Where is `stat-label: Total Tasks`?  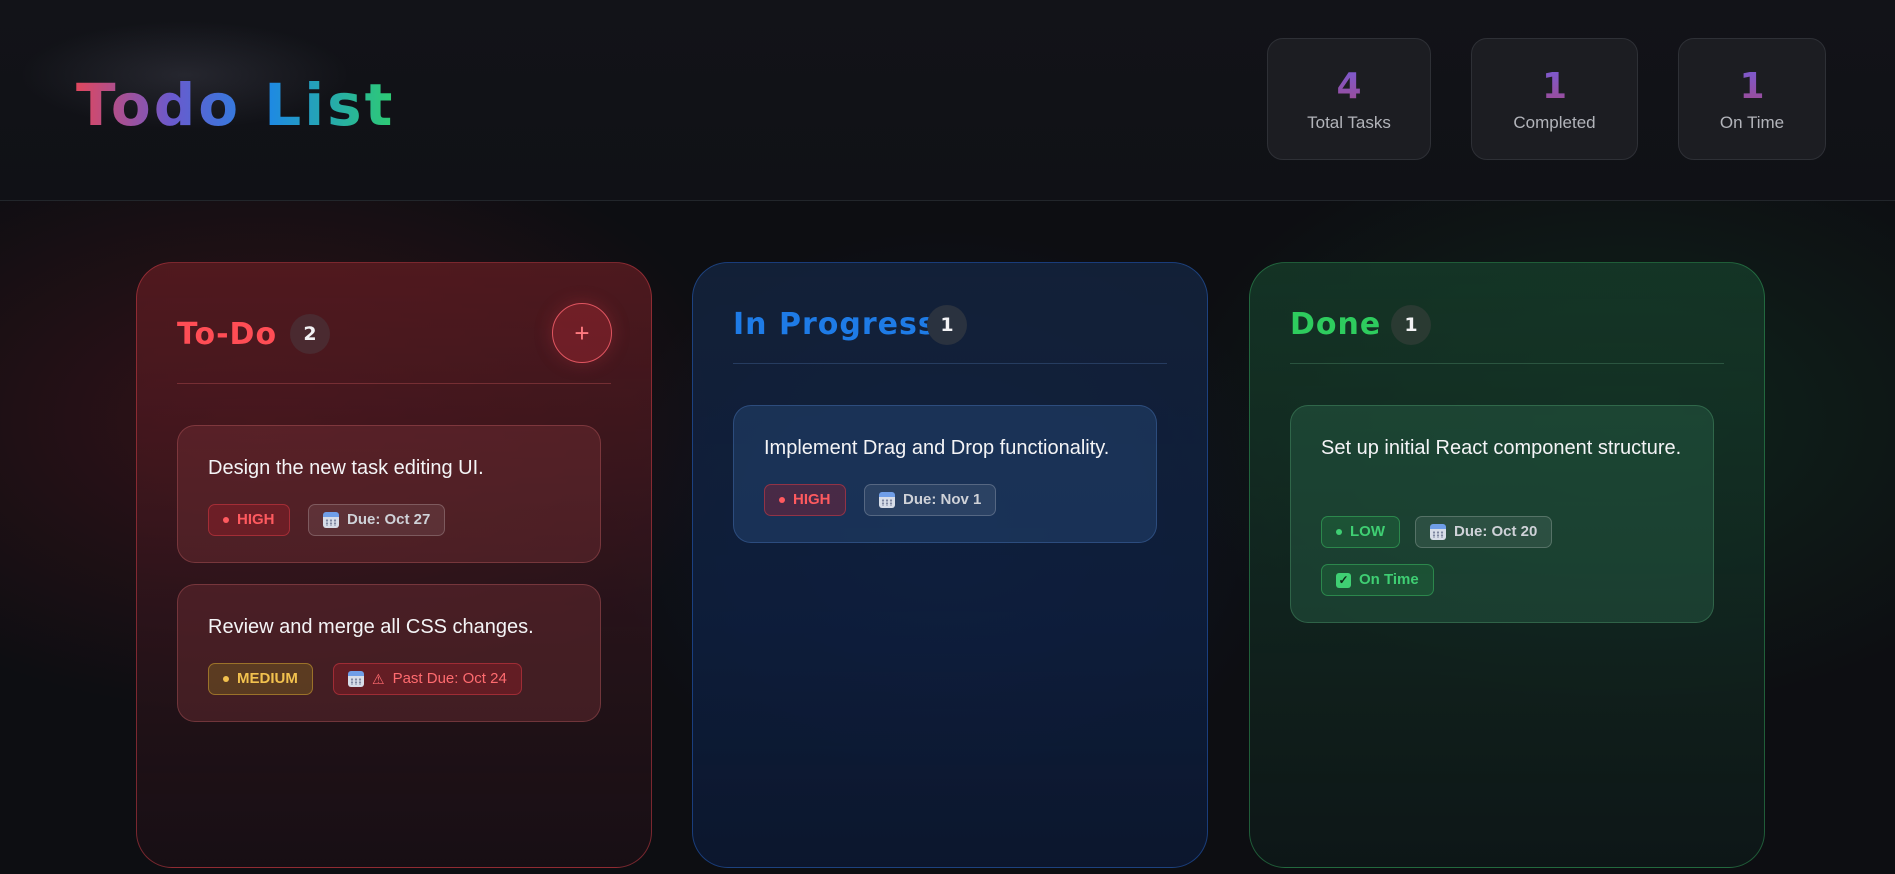
stat-label: Total Tasks is located at coordinates (1349, 122).